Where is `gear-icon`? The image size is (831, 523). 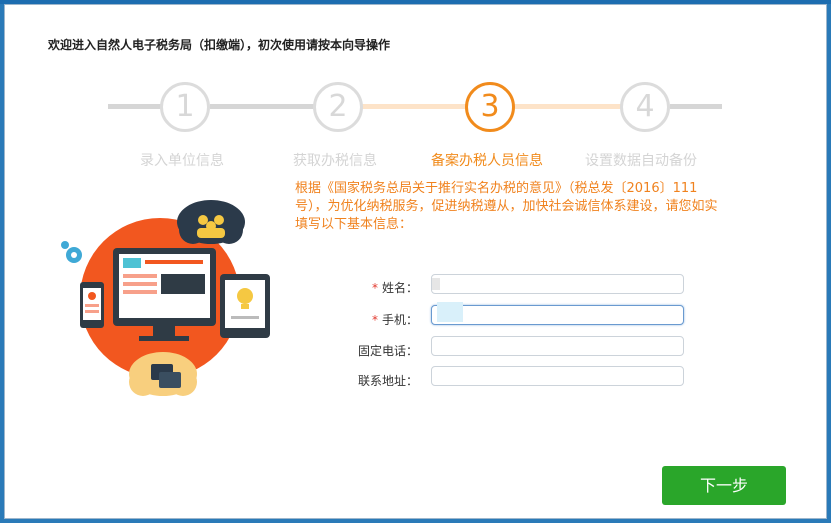 gear-icon is located at coordinates (71, 252).